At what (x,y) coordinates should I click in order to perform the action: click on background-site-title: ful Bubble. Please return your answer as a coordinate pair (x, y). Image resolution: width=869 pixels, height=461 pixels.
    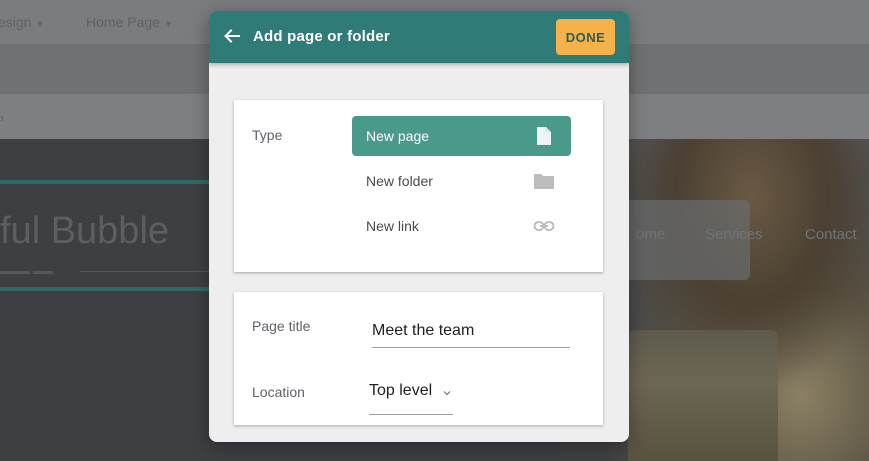
    Looking at the image, I should click on (85, 231).